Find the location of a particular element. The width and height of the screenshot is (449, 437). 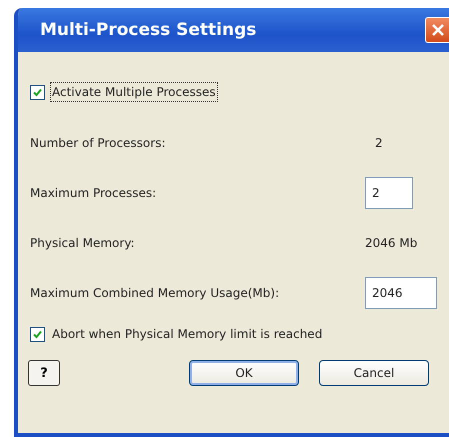

field-label: Physical Memory: is located at coordinates (83, 243).